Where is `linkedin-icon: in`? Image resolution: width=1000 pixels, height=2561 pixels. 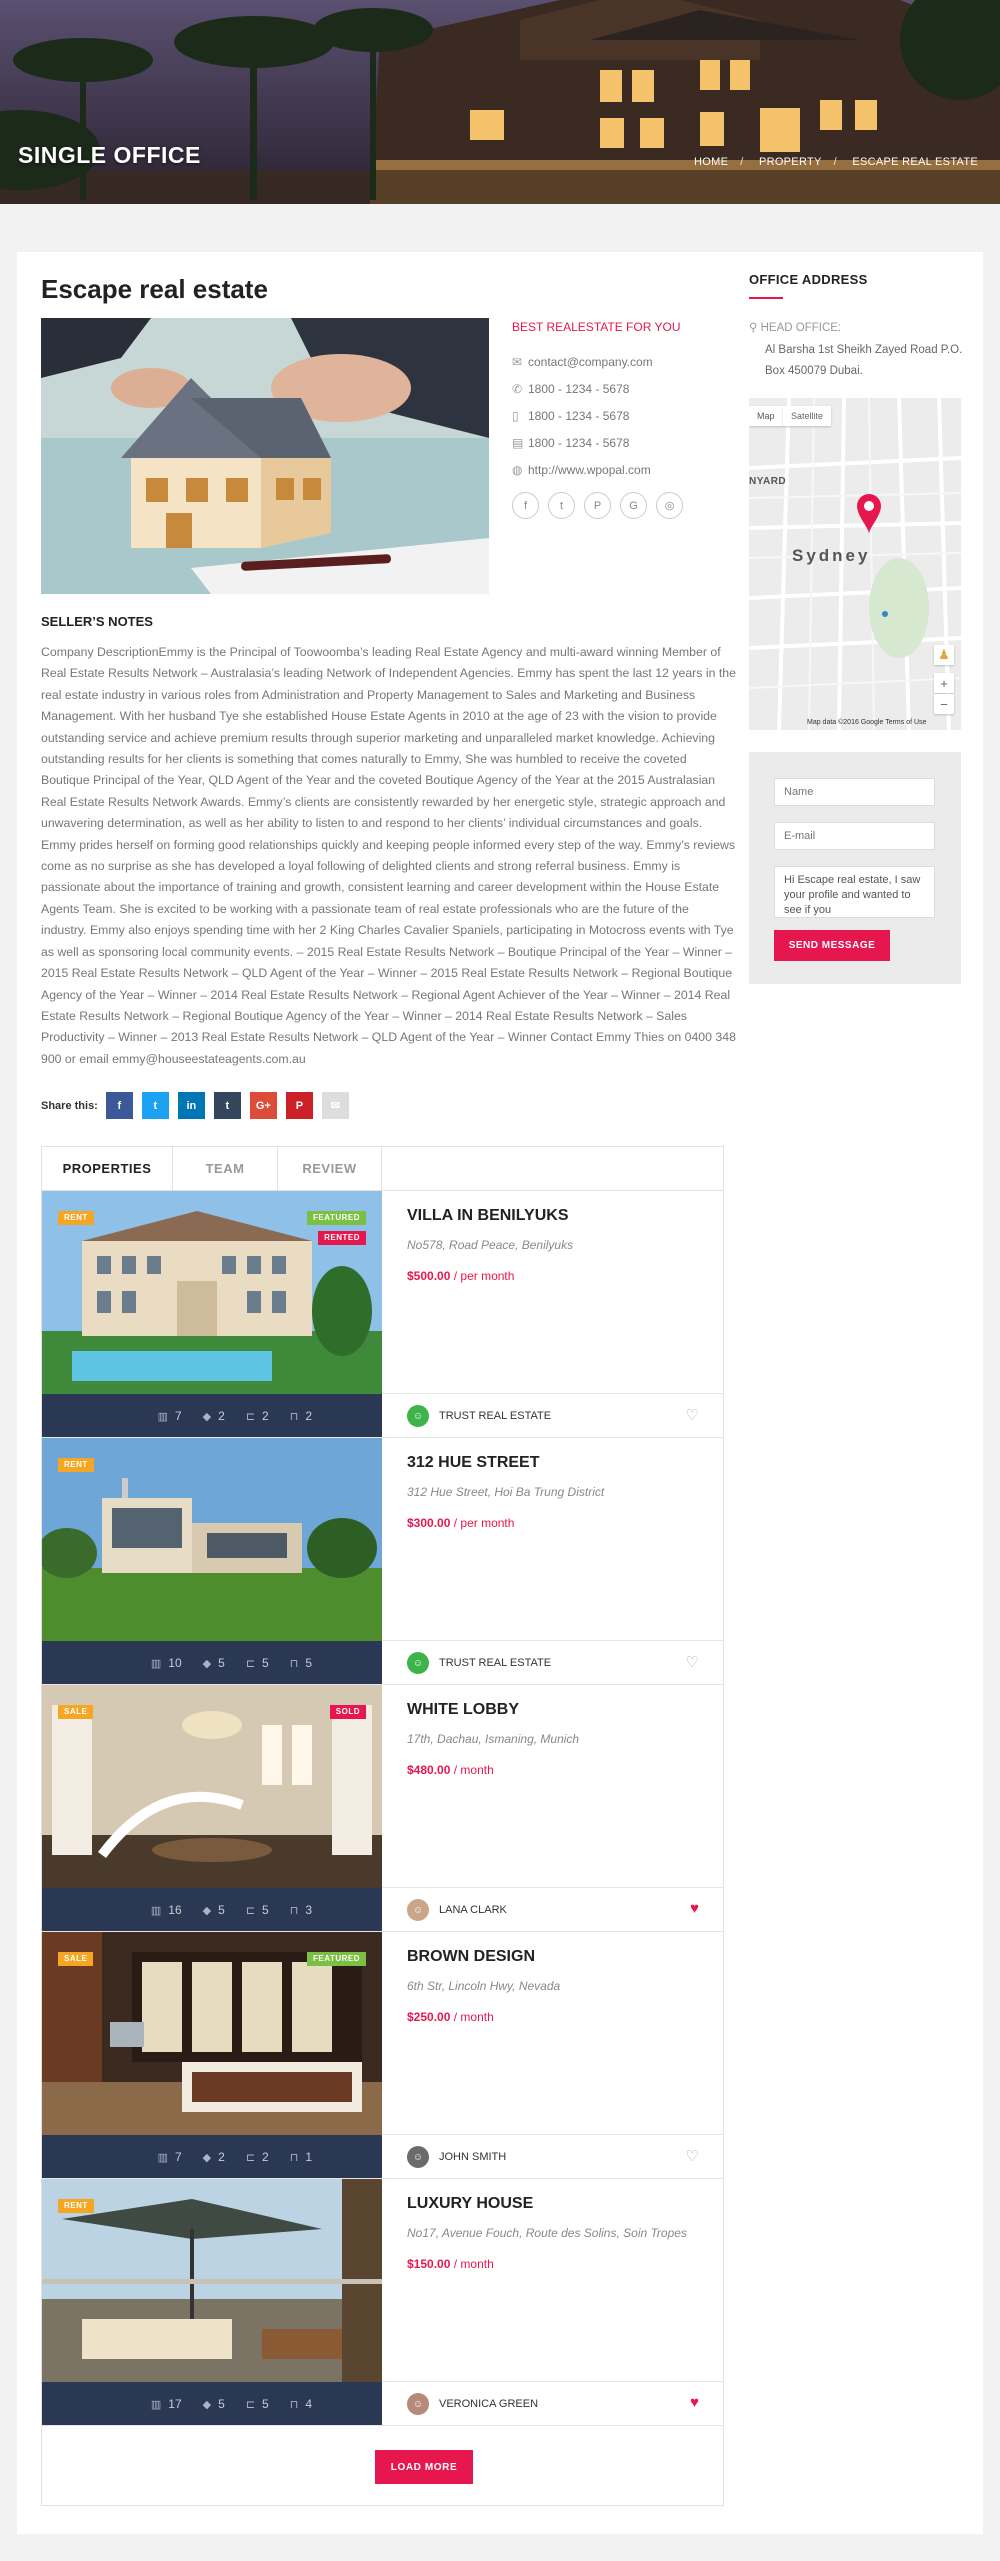
linkedin-icon: in is located at coordinates (191, 1105).